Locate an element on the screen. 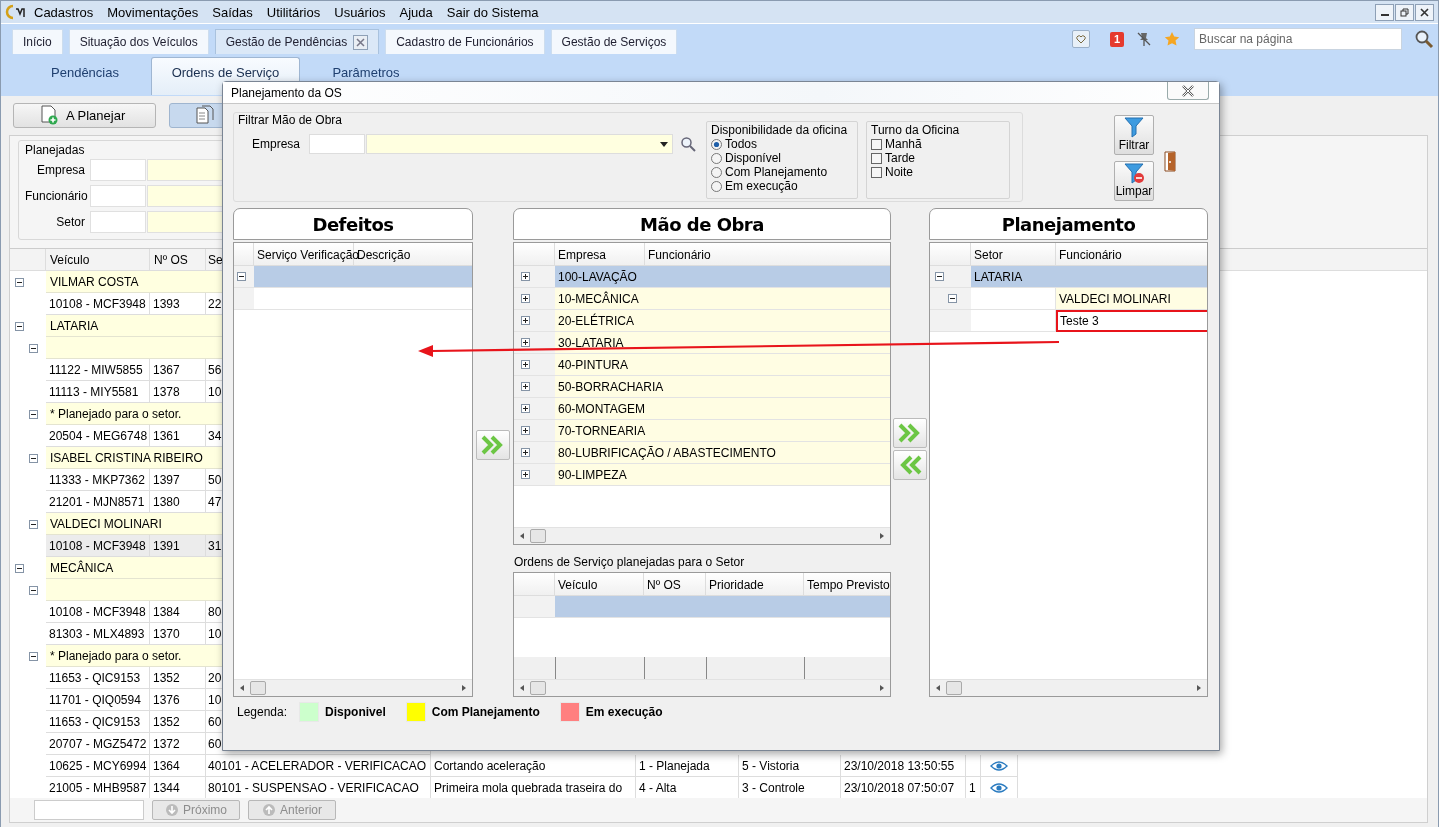  menu-item: Utilitários is located at coordinates (293, 12).